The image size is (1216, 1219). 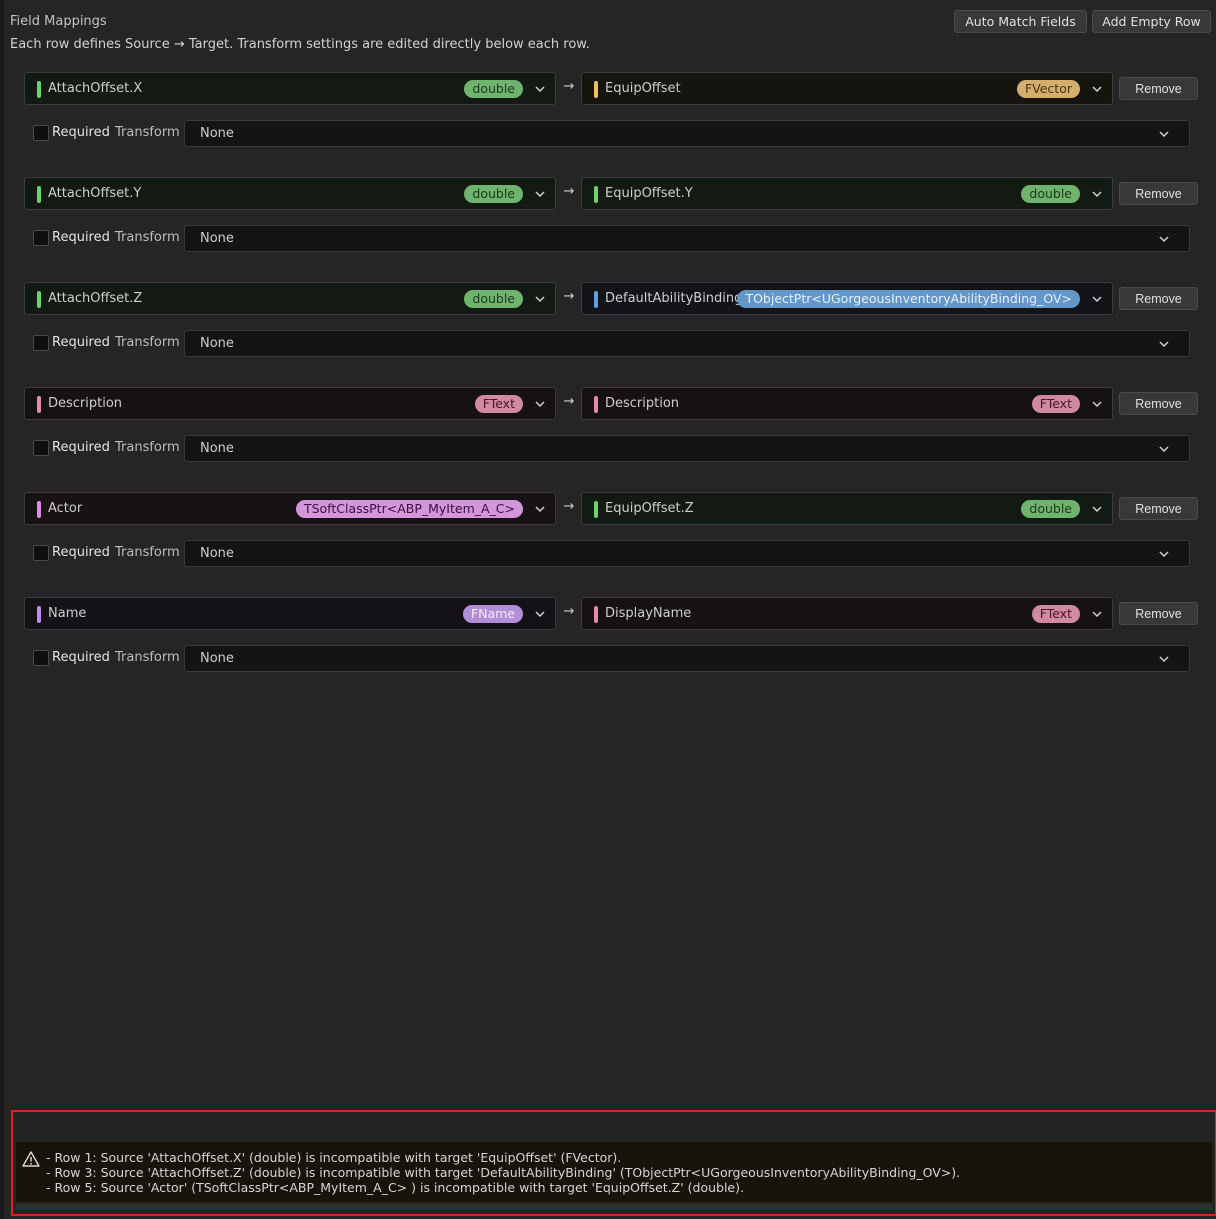 What do you see at coordinates (1048, 89) in the screenshot?
I see `target-type-badge: FVector` at bounding box center [1048, 89].